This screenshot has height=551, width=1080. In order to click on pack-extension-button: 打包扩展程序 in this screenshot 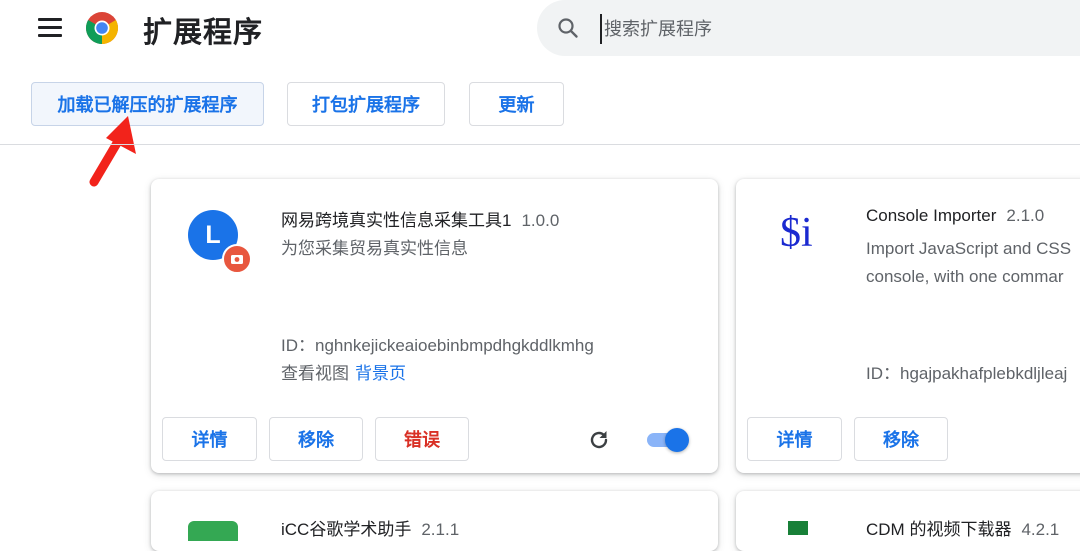, I will do `click(366, 104)`.